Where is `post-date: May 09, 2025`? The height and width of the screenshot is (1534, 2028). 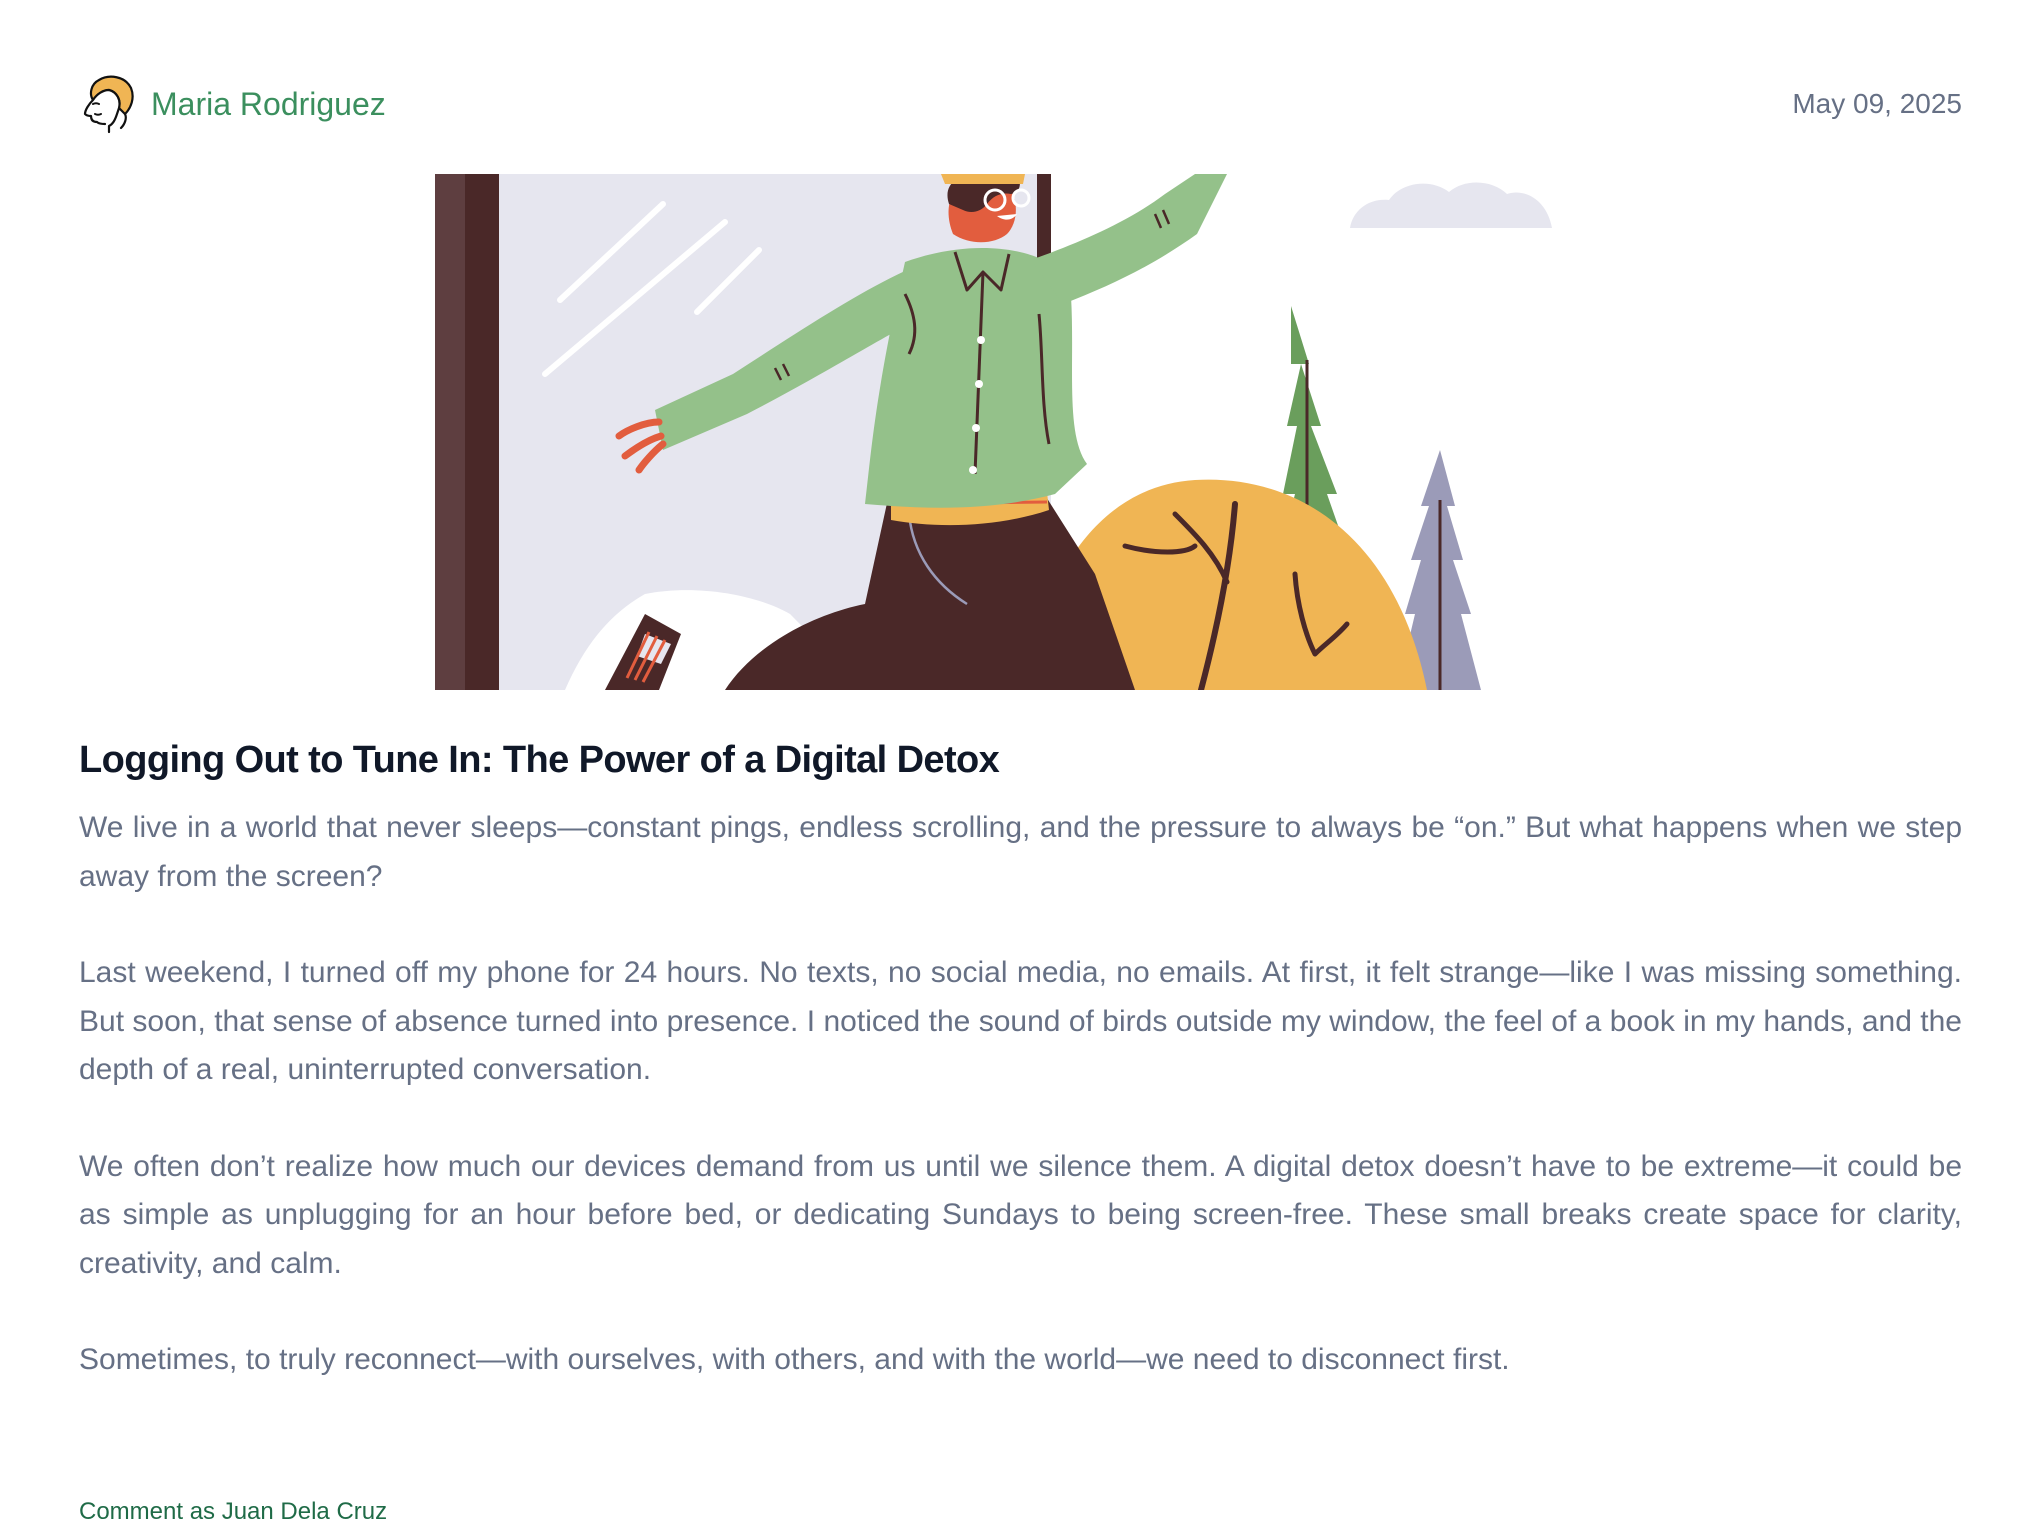
post-date: May 09, 2025 is located at coordinates (1877, 103).